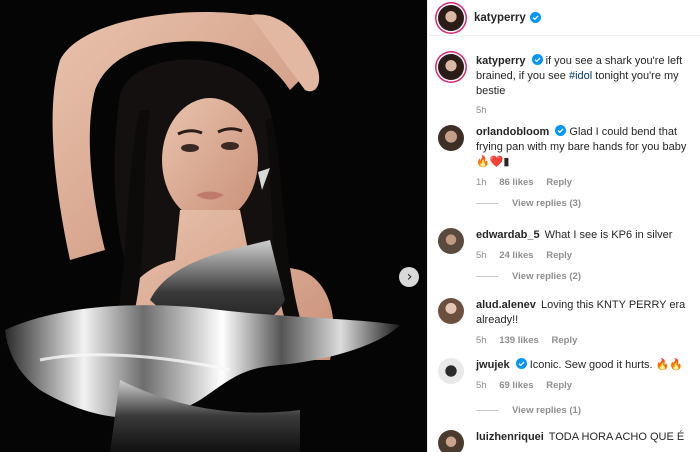 Image resolution: width=700 pixels, height=452 pixels. Describe the element at coordinates (546, 203) in the screenshot. I see `view-replies-label: View replies (3)` at that location.